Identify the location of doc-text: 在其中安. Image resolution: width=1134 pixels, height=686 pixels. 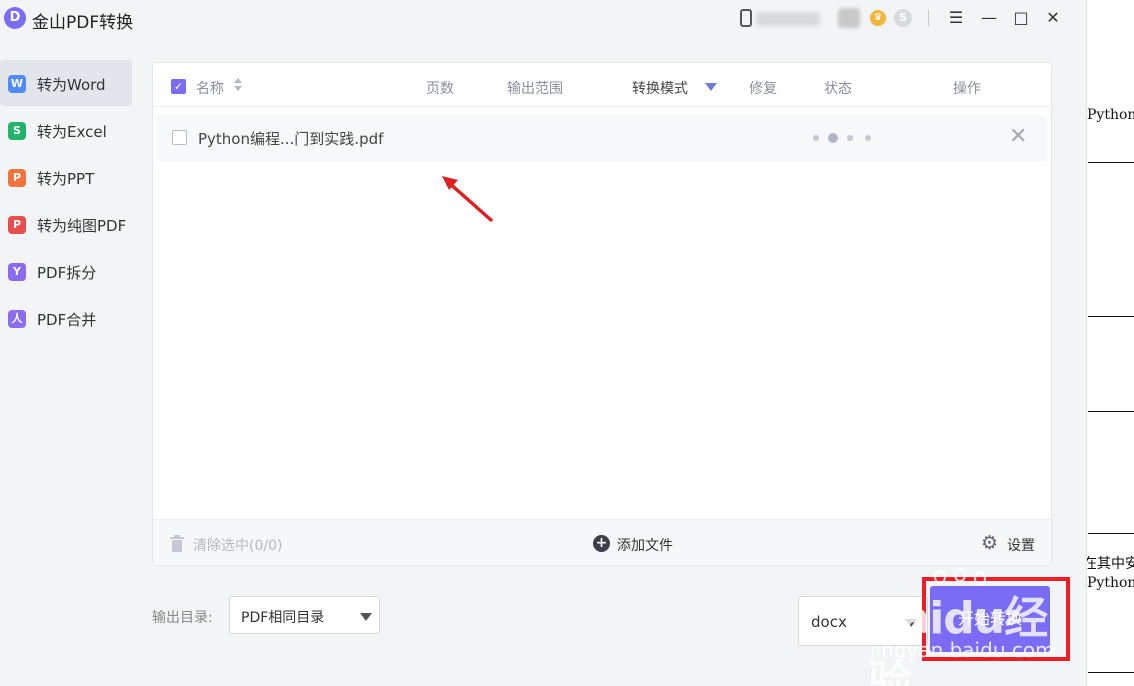
(1110, 564).